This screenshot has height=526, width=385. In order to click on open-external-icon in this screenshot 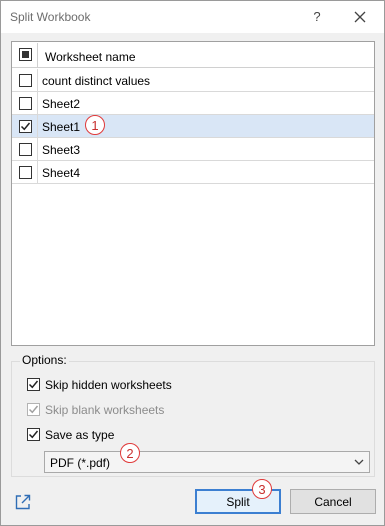, I will do `click(23, 502)`.